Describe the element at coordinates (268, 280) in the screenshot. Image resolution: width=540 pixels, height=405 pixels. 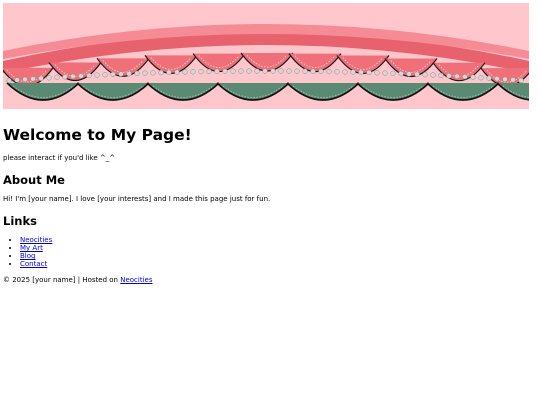
I see `footer: © 2025 [your name] | Hosted on Neocities` at that location.